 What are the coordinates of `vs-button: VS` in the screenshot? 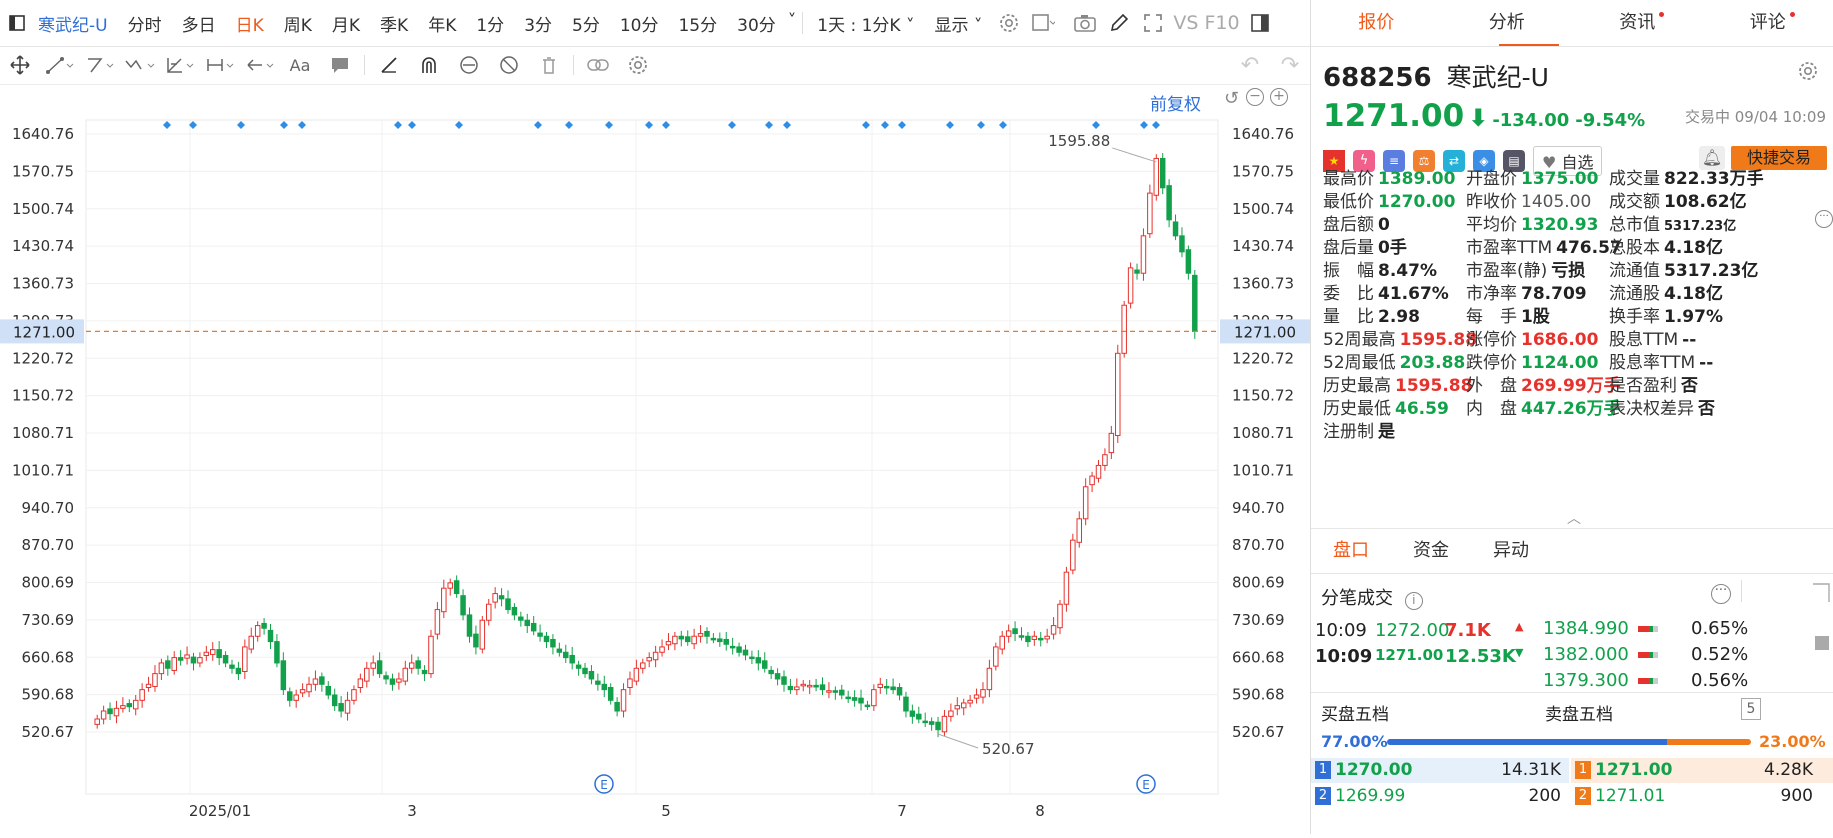 It's located at (1185, 23).